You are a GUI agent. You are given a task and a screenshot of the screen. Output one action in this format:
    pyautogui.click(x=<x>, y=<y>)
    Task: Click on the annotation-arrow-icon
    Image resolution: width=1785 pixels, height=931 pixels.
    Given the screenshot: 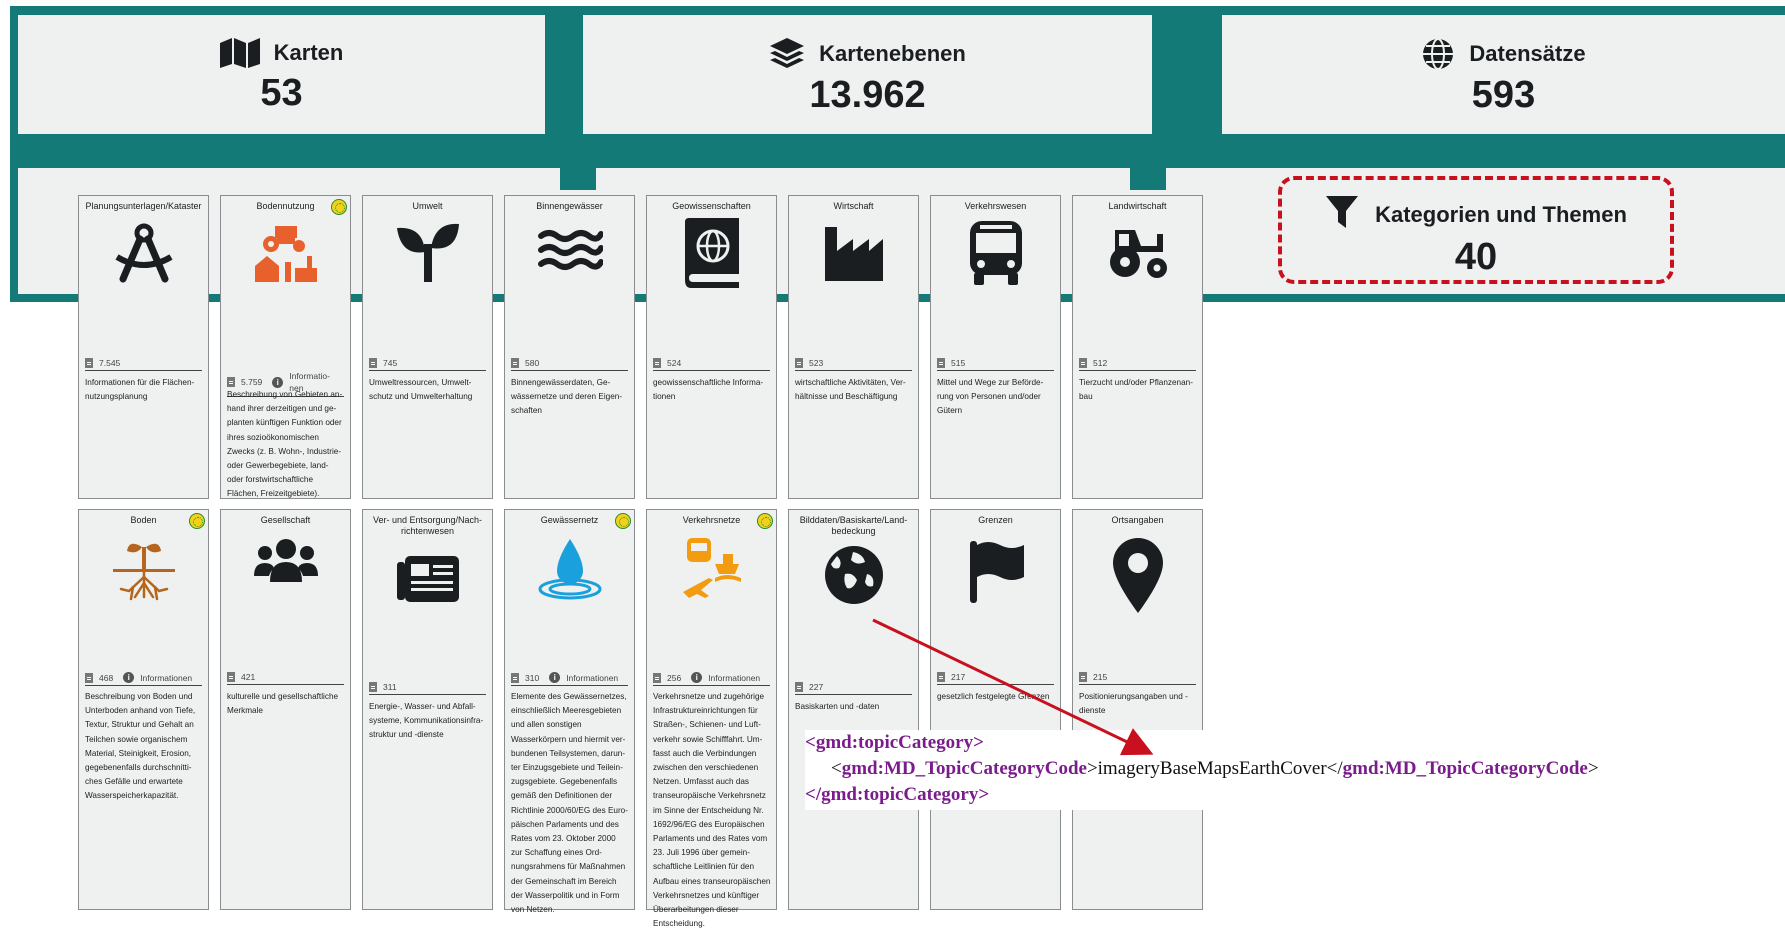 What is the action you would take?
    pyautogui.click(x=1013, y=687)
    